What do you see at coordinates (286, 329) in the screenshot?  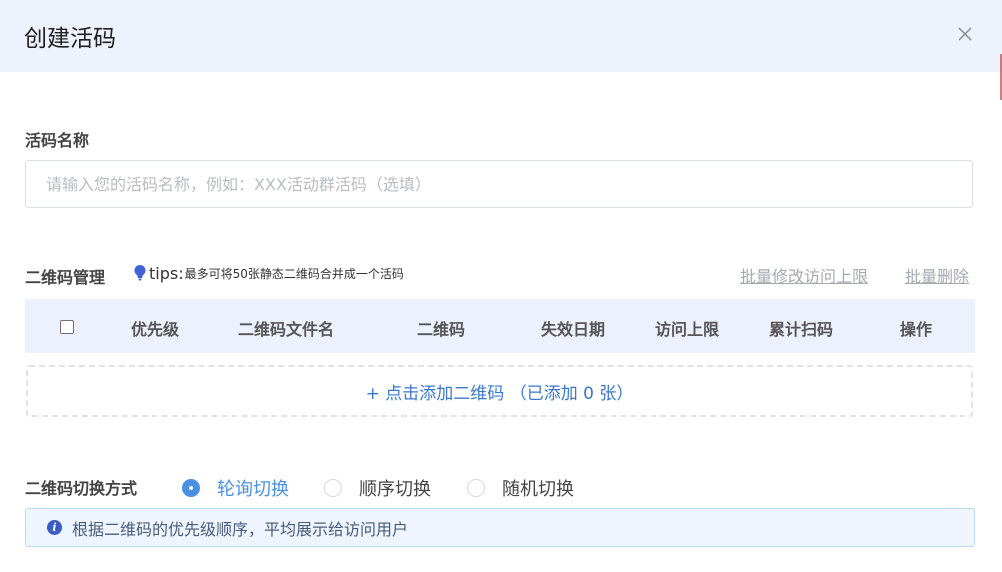 I see `column-header-filename: 二维码文件名` at bounding box center [286, 329].